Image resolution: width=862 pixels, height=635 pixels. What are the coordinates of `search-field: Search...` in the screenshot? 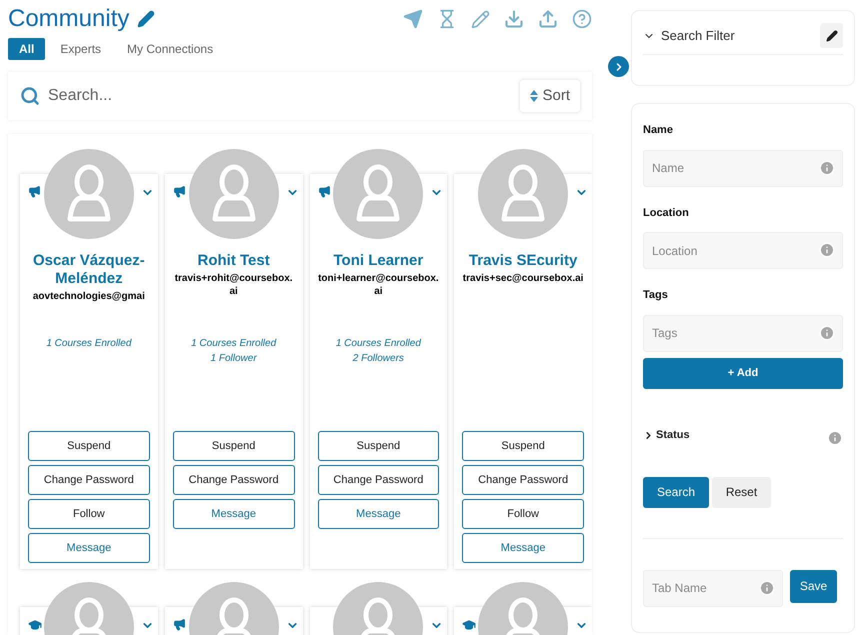 It's located at (284, 96).